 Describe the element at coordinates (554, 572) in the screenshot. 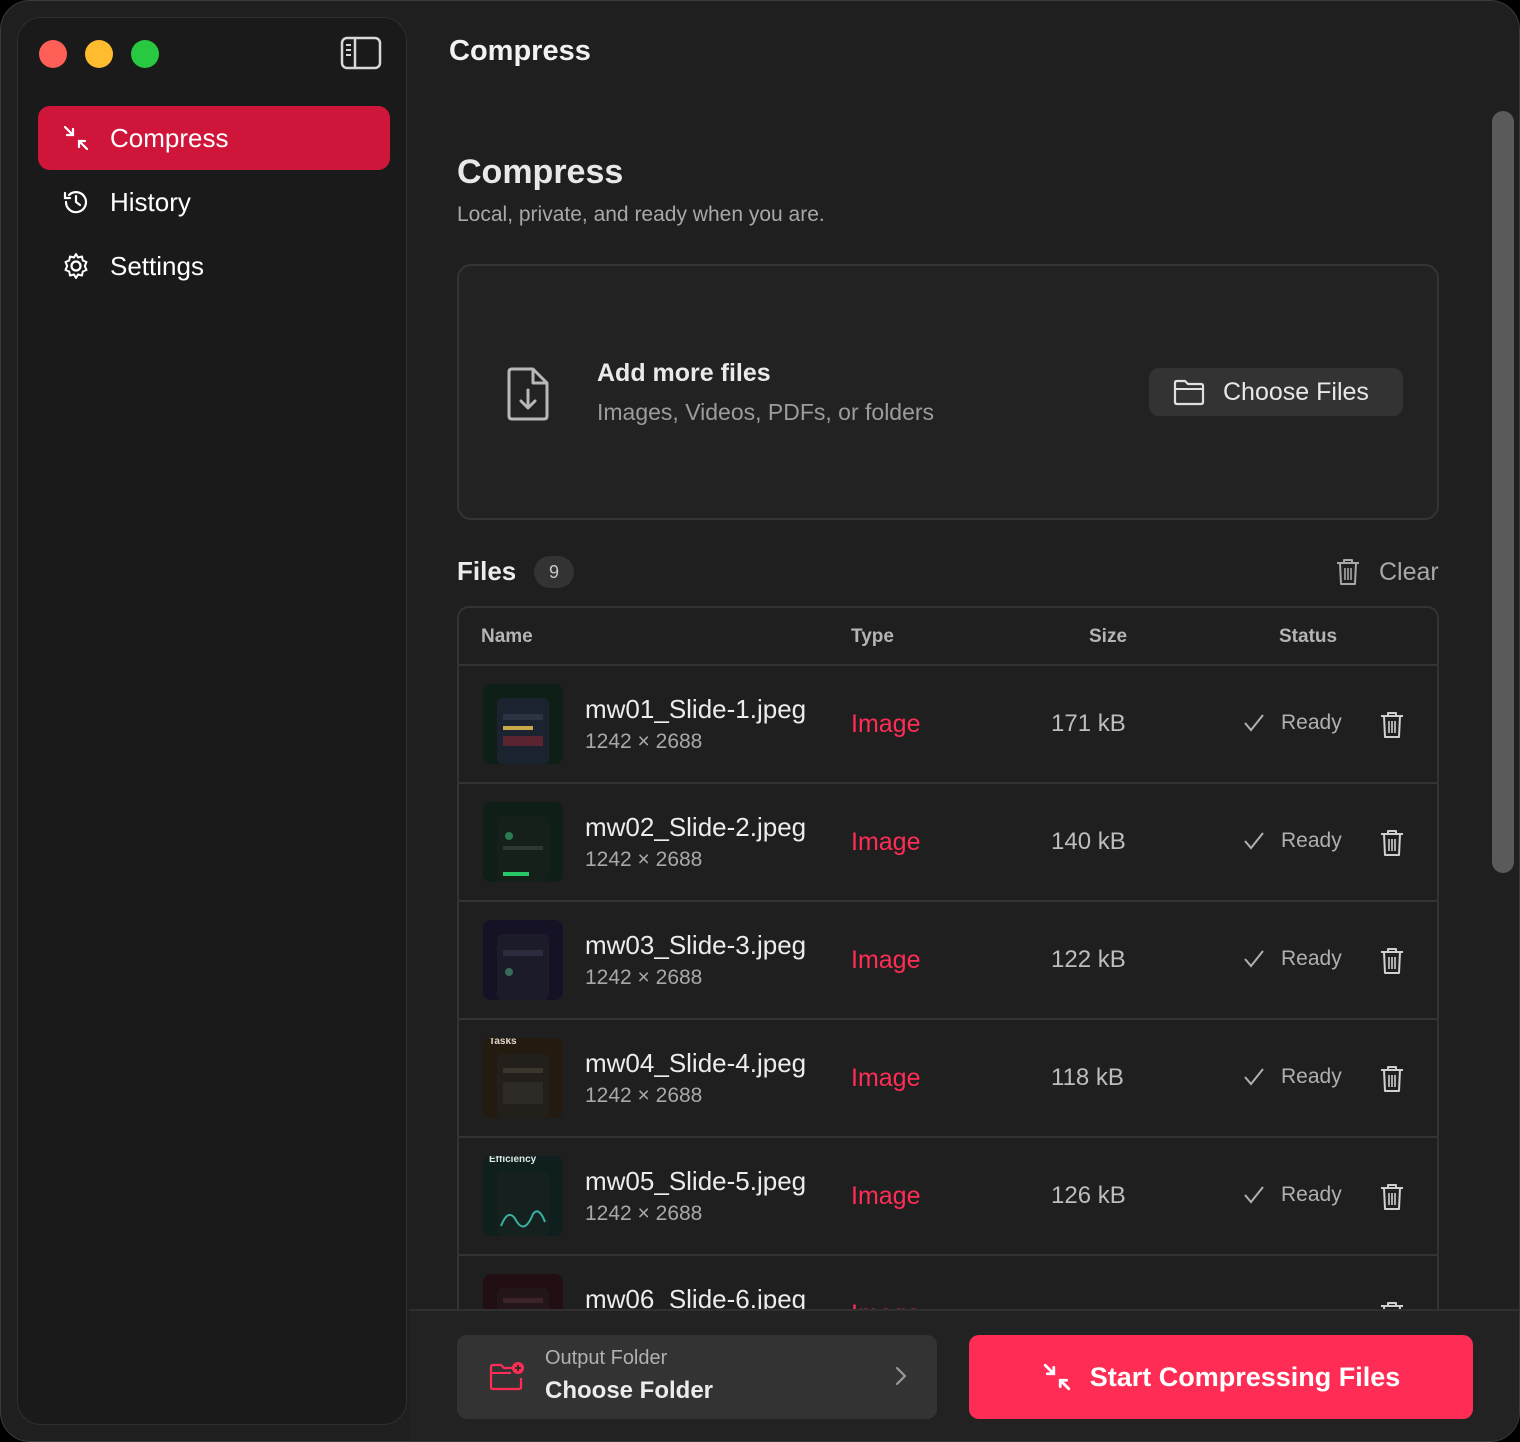

I see `files-count-badge: 9` at that location.